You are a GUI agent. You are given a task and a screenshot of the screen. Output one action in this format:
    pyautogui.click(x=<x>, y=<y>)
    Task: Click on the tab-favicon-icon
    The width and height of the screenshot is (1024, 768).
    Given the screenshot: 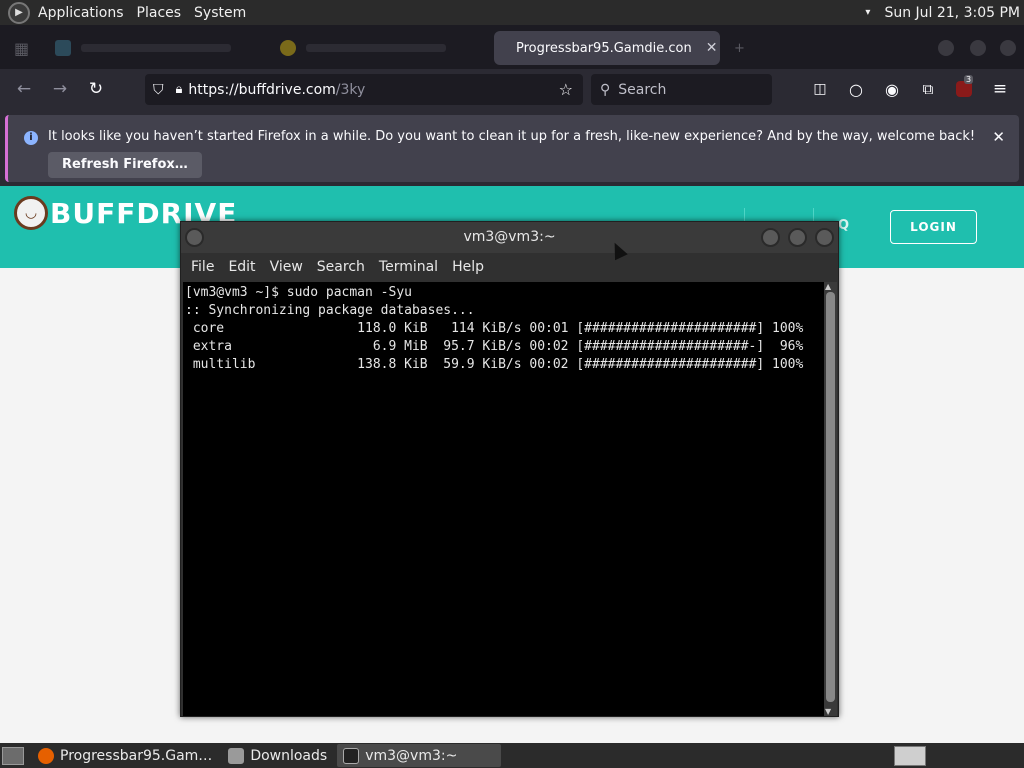 What is the action you would take?
    pyautogui.click(x=63, y=48)
    